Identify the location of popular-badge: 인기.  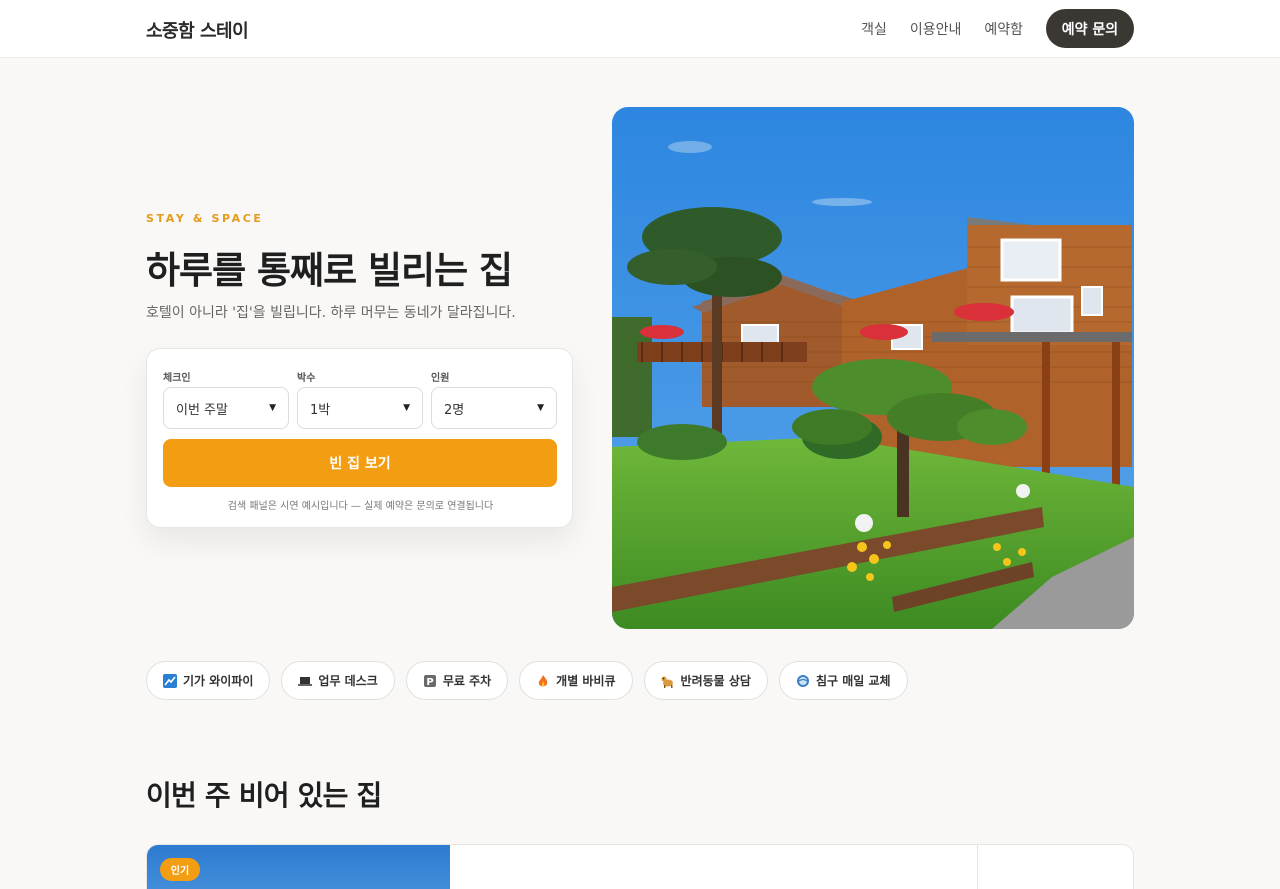
(180, 869).